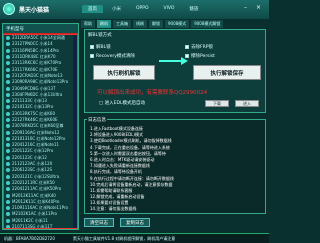 The width and height of the screenshot is (320, 243). Describe the element at coordinates (100, 47) in the screenshot. I see `checkbox-bl: 解BL锁` at that location.